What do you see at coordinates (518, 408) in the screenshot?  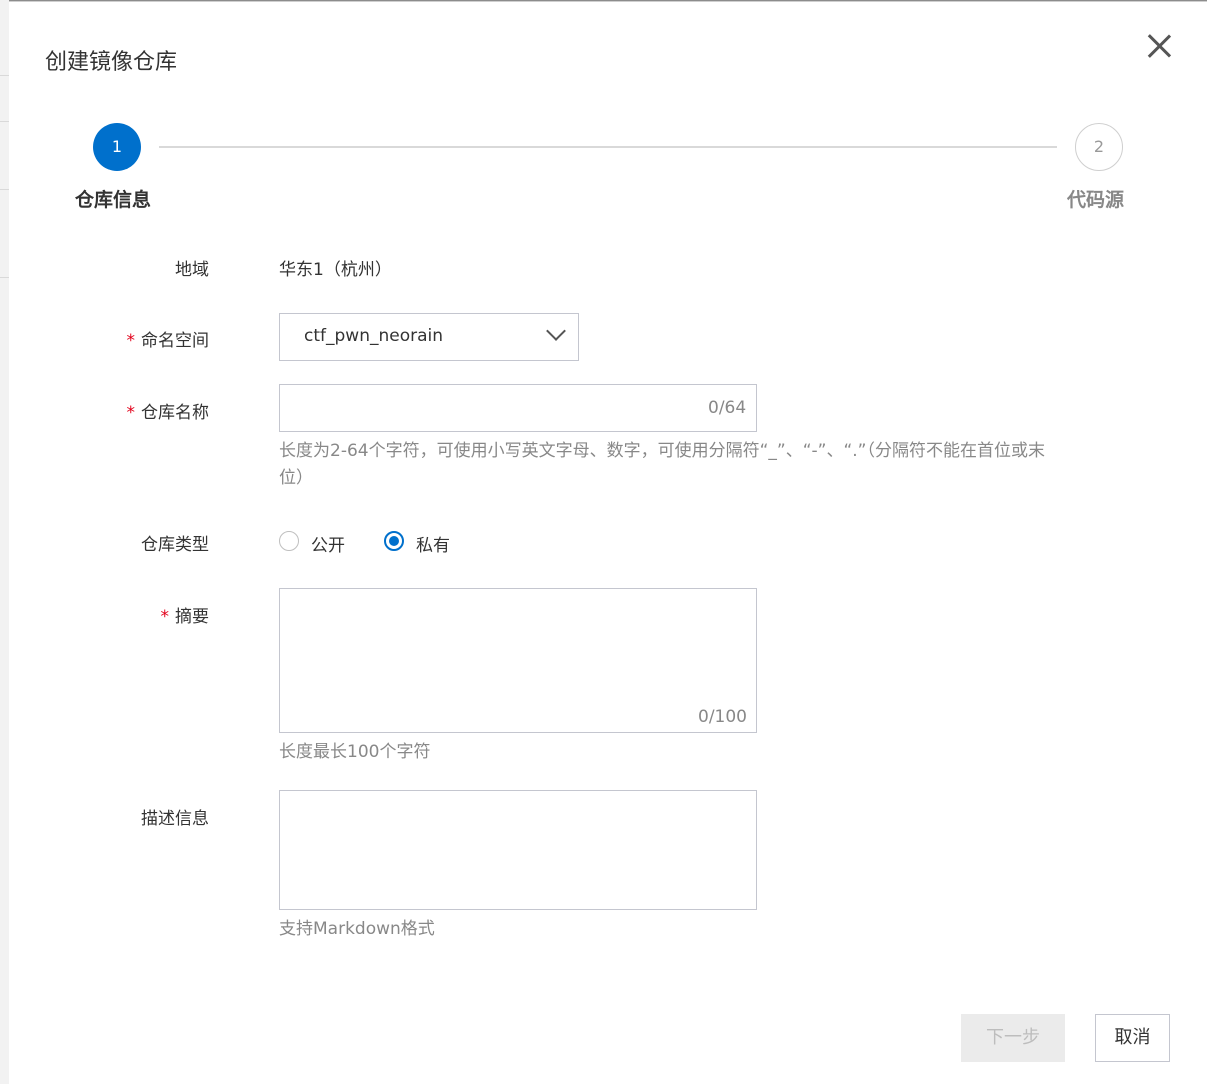 I see `repo-name-input: 0/64` at bounding box center [518, 408].